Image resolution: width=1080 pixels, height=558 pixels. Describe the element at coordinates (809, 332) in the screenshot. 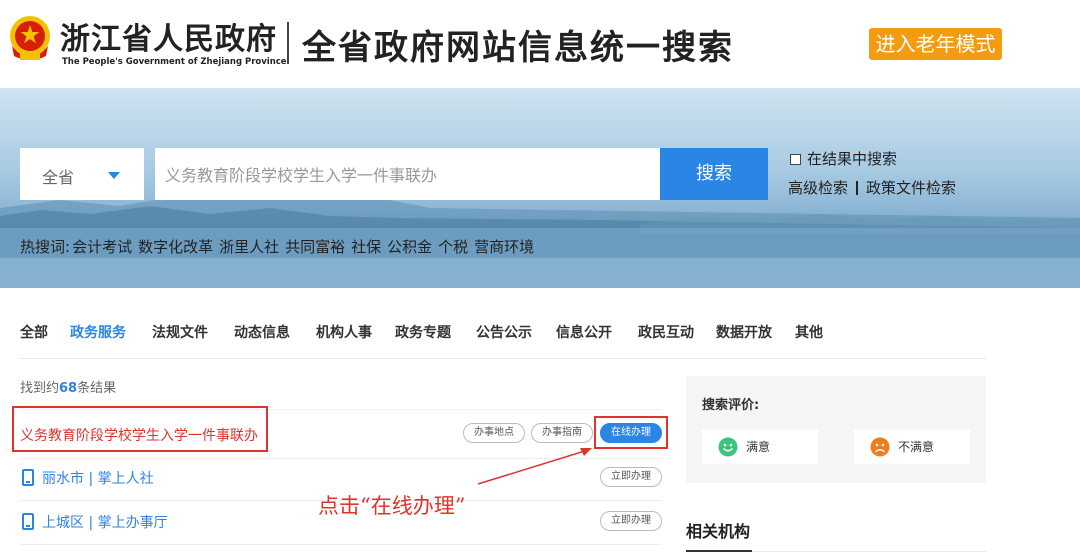

I see `tab-other: 其他` at that location.